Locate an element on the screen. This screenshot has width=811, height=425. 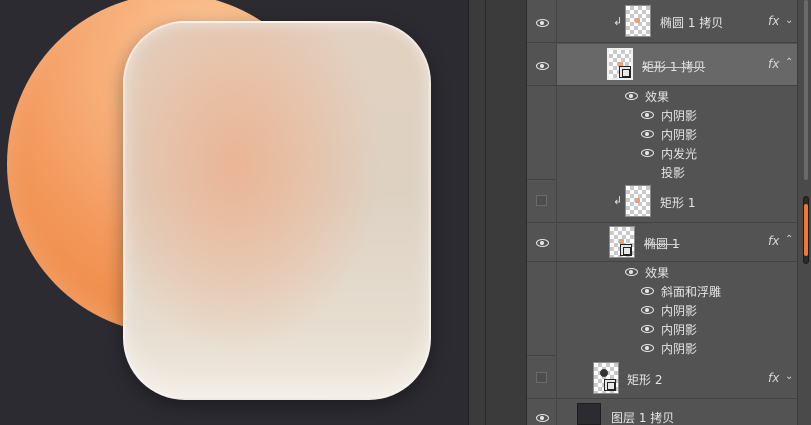
layer-row-ellipse-1: 椭圆 1 fx ⌃ is located at coordinates (662, 243).